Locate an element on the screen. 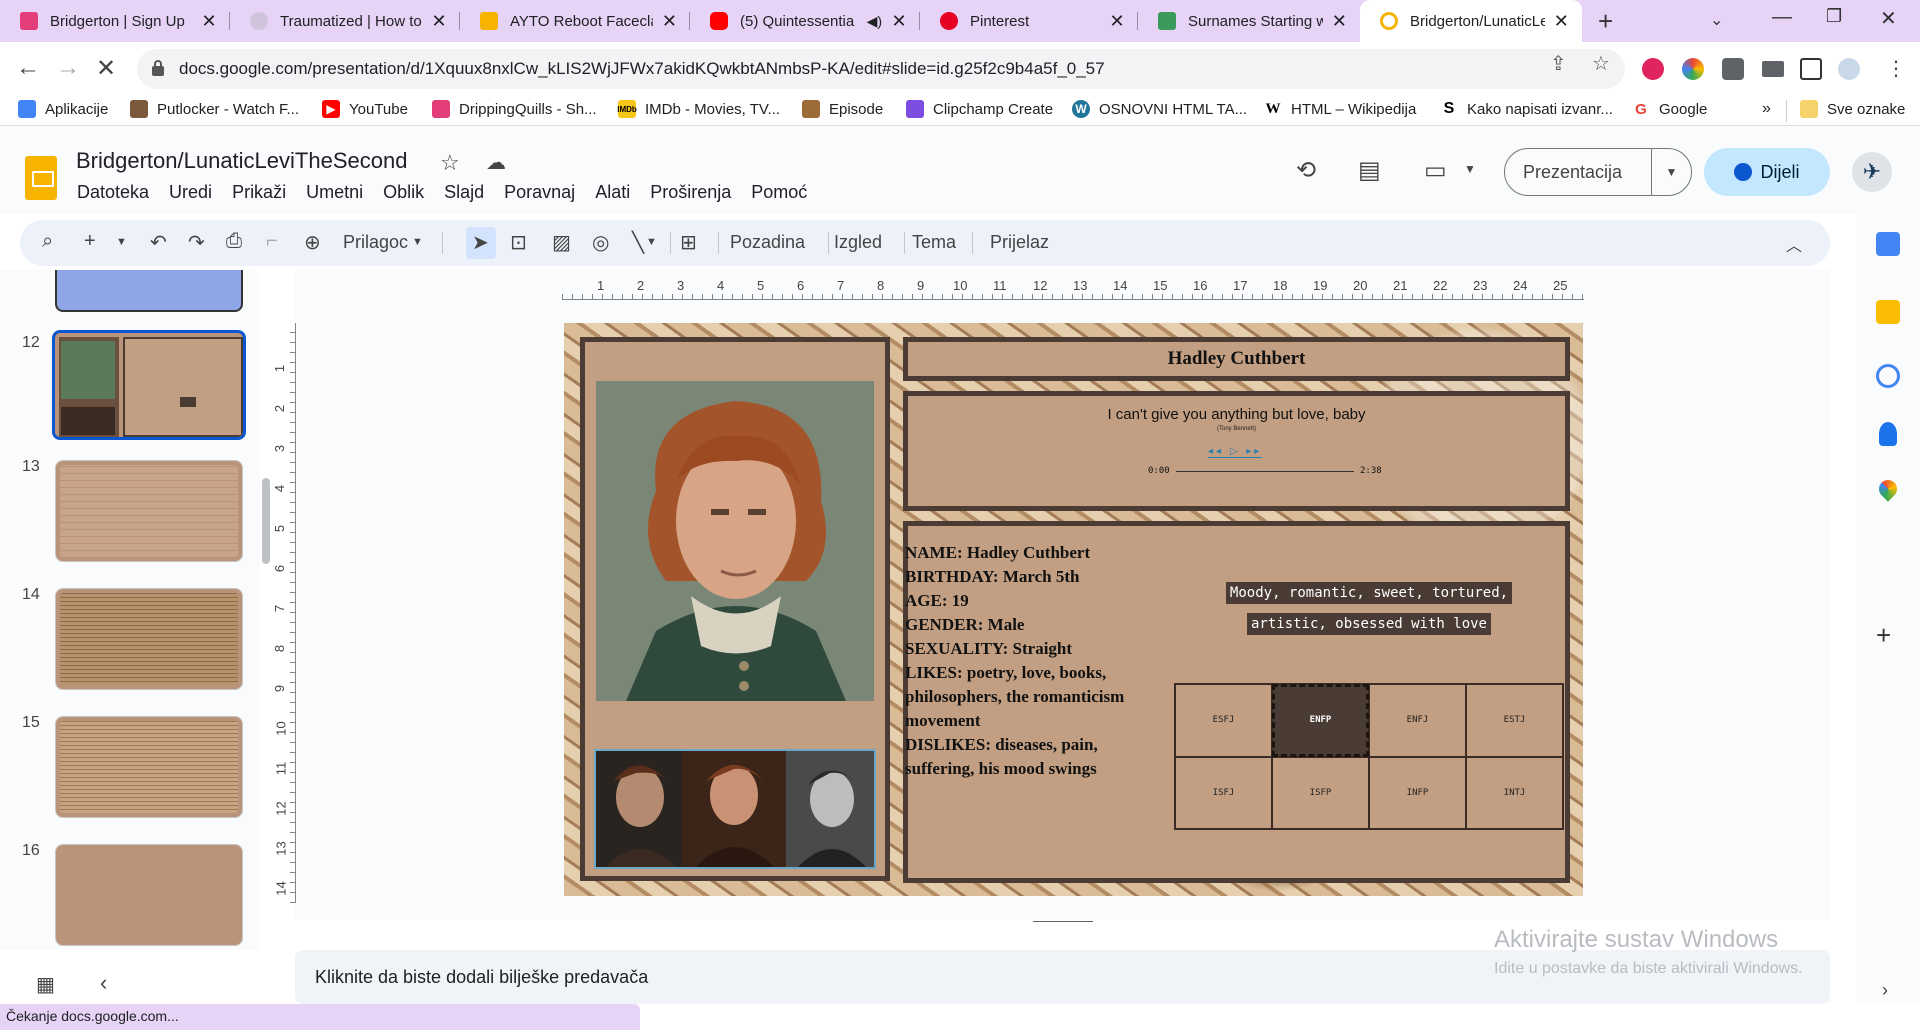  document-title: Bridgerton/LunaticLeviTheSecond is located at coordinates (241, 161).